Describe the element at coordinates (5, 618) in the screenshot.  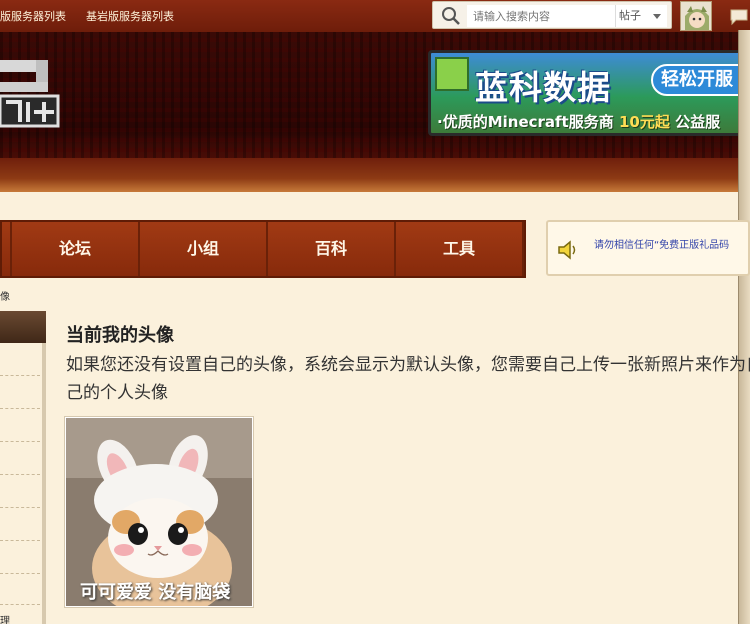
I see `sidebar-item-label: 理` at that location.